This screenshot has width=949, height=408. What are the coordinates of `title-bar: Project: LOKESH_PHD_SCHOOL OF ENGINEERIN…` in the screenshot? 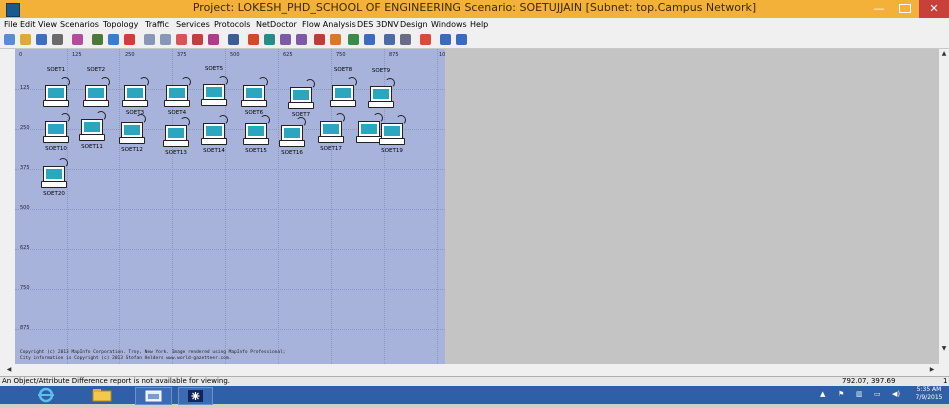 It's located at (474, 9).